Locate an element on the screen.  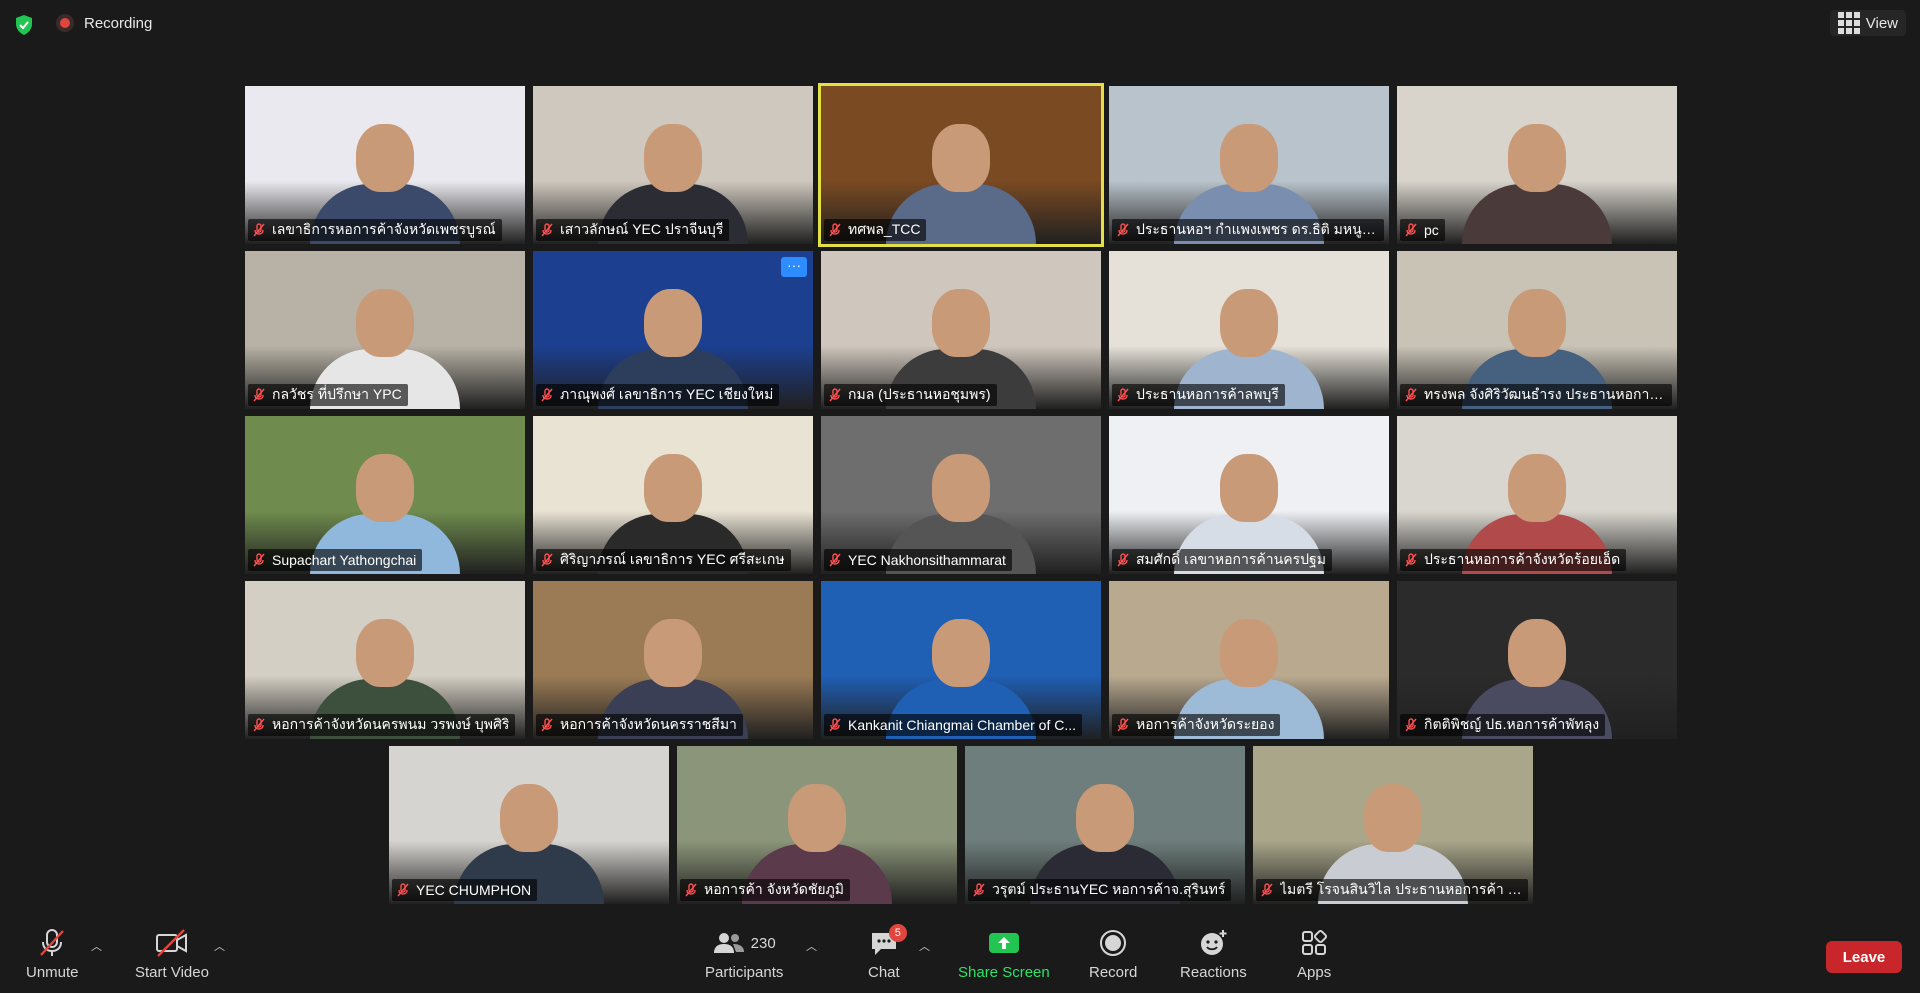
participant-name: YEC CHUMPHON is located at coordinates (474, 890).